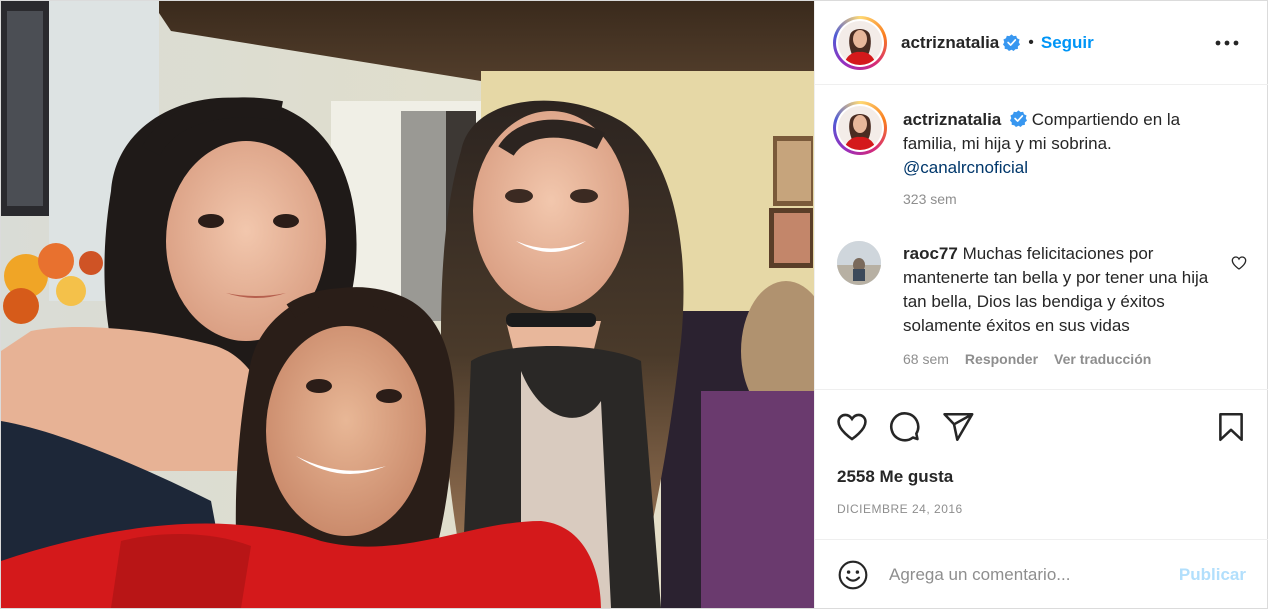 The height and width of the screenshot is (609, 1268). I want to click on comment-avatar, so click(859, 263).